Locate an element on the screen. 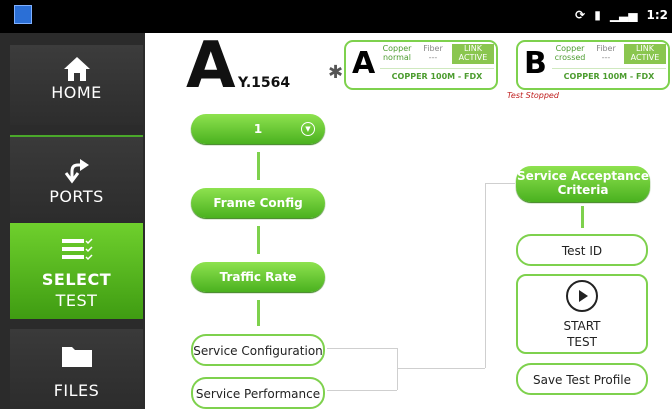  port-b-fiber-state: --- is located at coordinates (606, 57).